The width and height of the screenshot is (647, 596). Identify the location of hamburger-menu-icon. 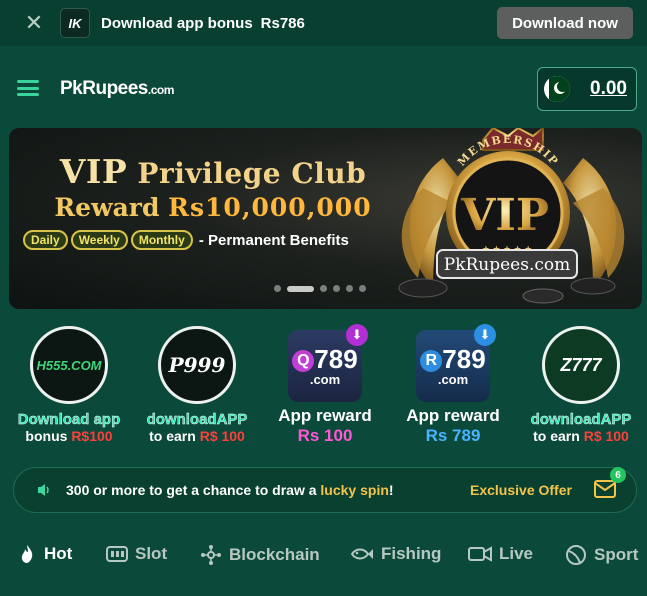
(28, 88).